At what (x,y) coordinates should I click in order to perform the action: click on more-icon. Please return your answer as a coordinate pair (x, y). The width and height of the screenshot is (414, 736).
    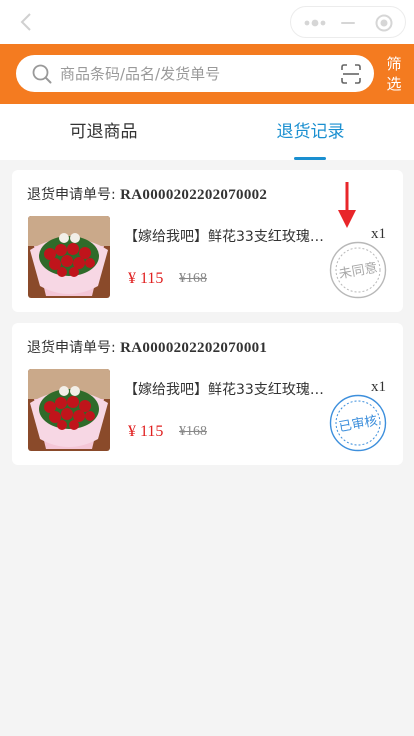
    Looking at the image, I should click on (315, 23).